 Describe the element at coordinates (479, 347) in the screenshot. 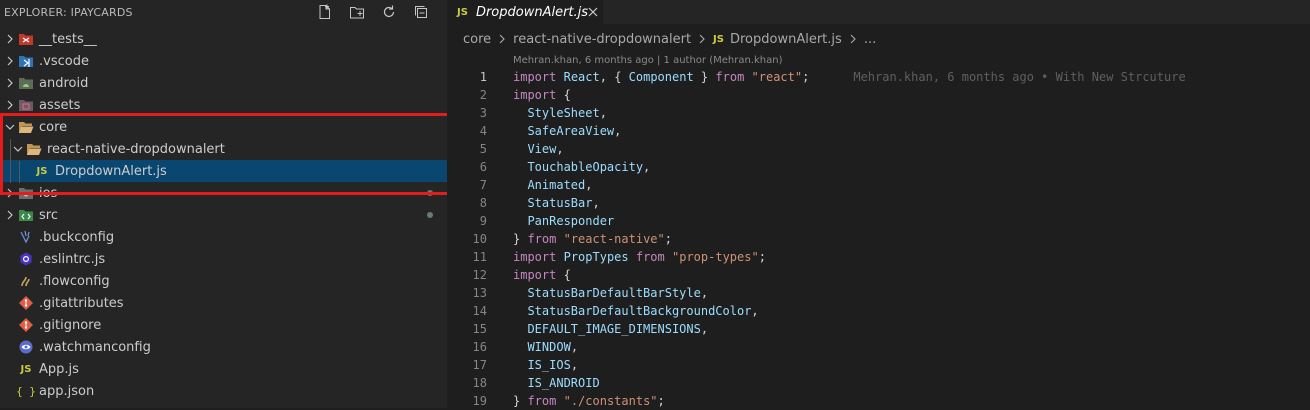

I see `line-number: 16` at that location.